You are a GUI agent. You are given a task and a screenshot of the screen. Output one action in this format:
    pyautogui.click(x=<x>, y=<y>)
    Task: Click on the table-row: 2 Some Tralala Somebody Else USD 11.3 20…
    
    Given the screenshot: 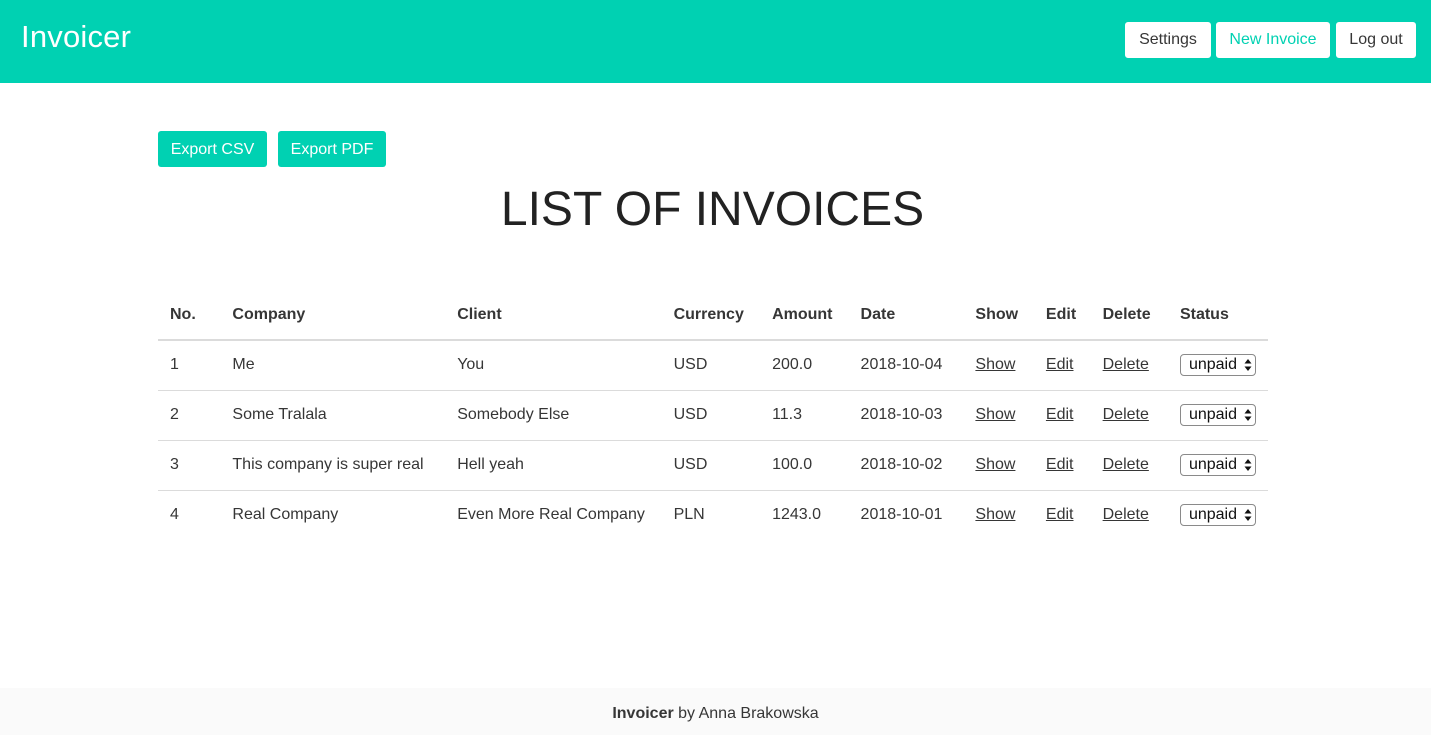 What is the action you would take?
    pyautogui.click(x=713, y=415)
    